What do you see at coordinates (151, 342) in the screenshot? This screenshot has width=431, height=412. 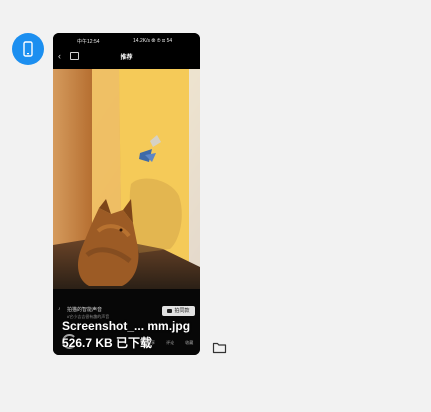 I see `tool-label-share: 分享` at bounding box center [151, 342].